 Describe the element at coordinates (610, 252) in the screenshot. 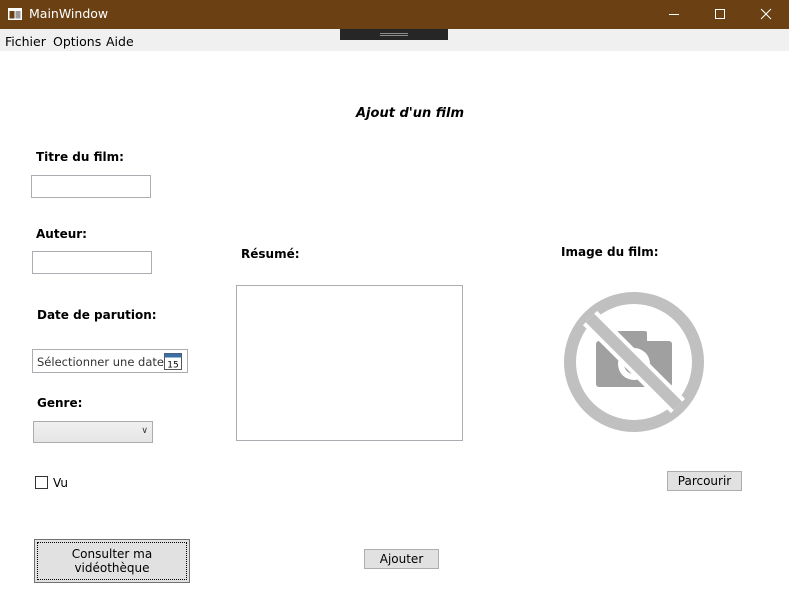

I see `image-label: Image du film:` at that location.